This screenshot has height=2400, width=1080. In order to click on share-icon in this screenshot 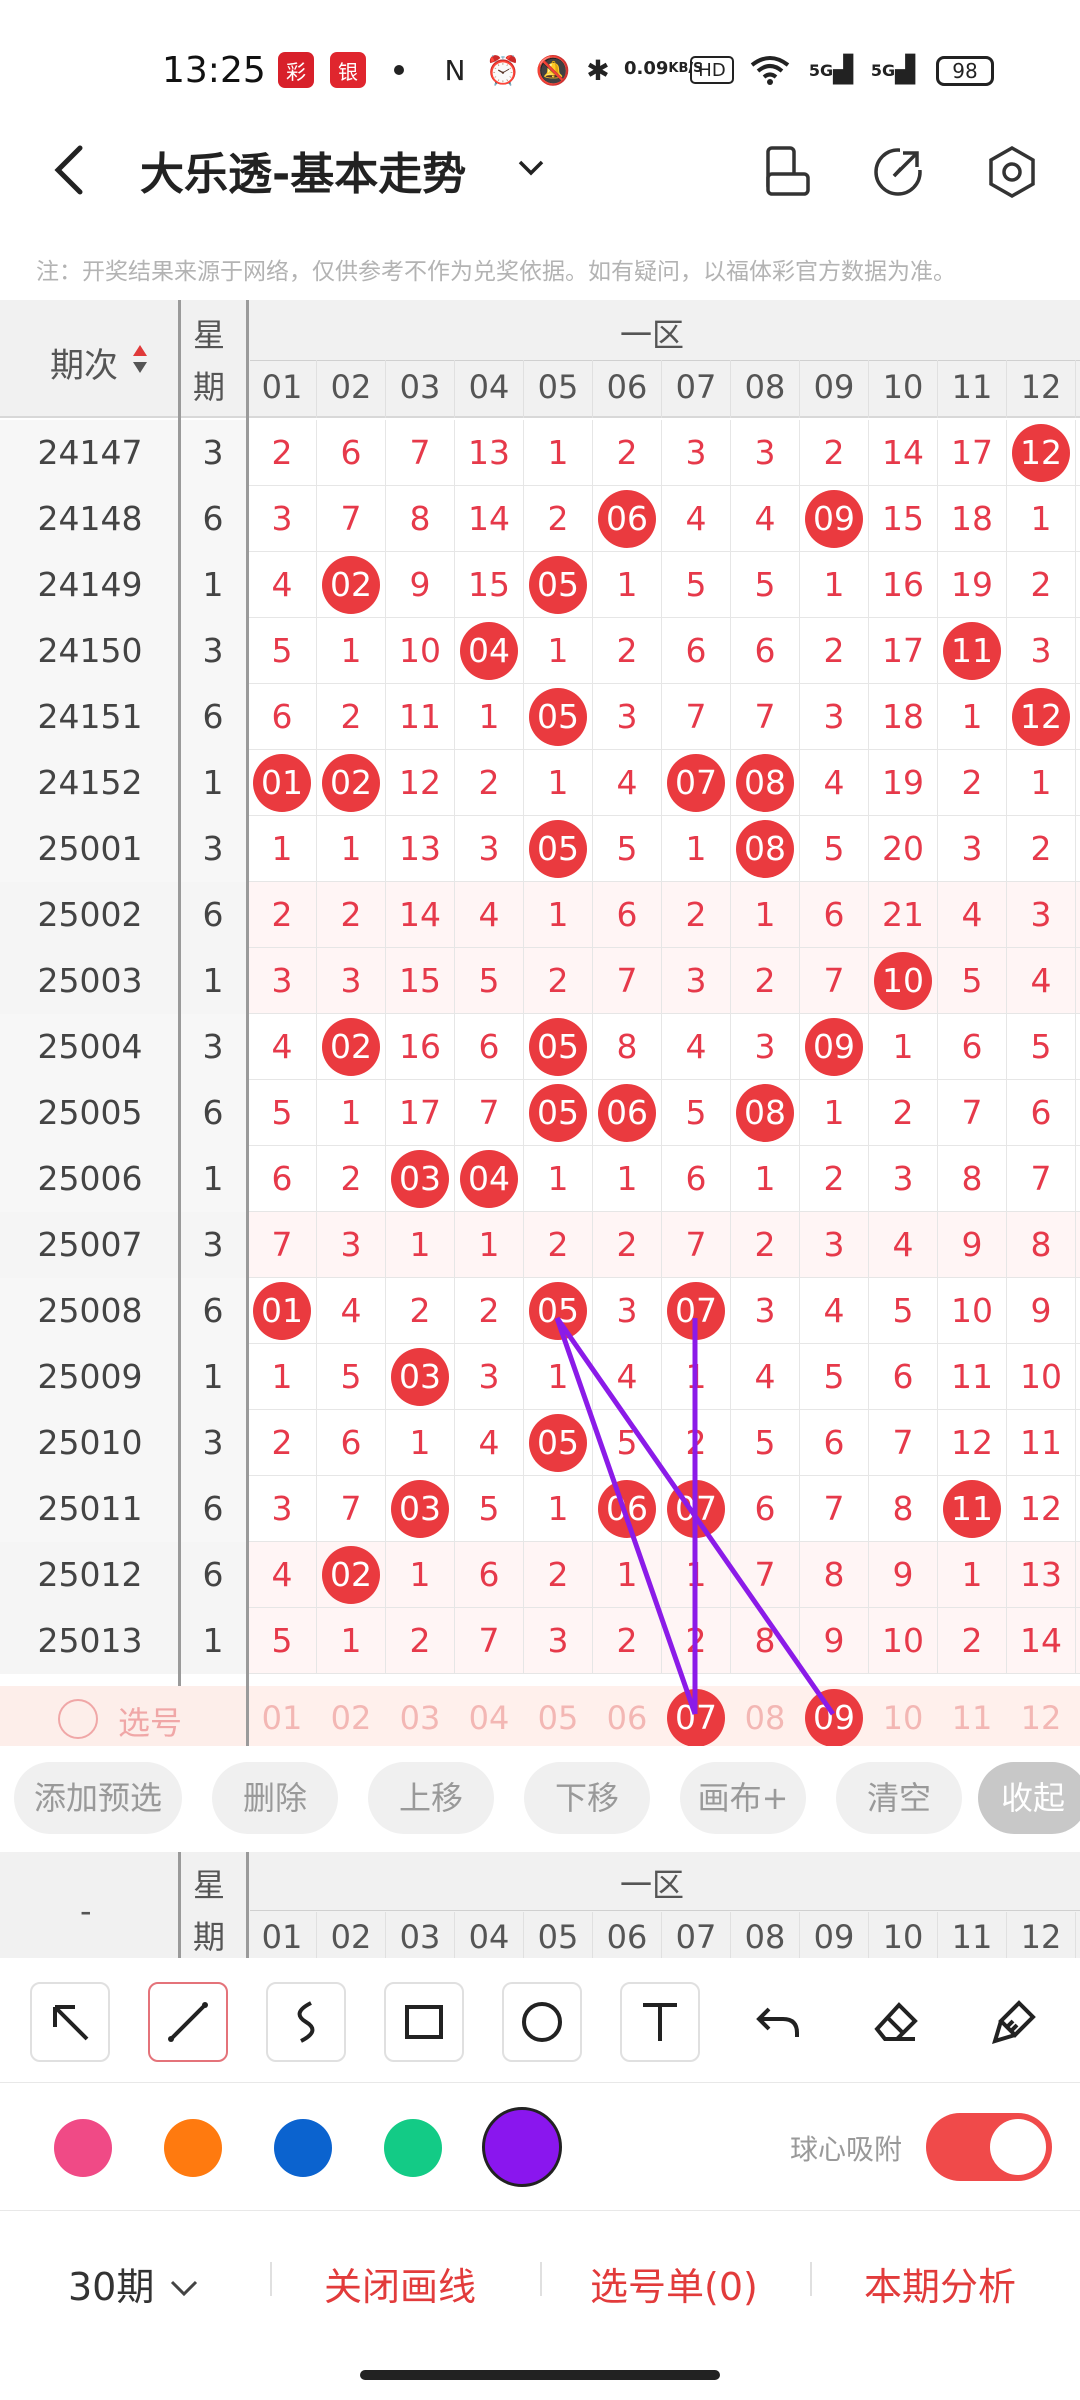, I will do `click(898, 172)`.